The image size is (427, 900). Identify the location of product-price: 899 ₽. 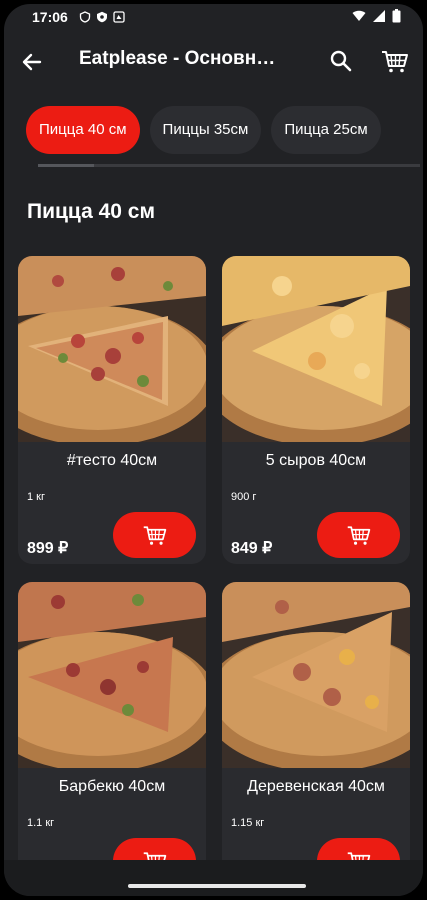
(48, 548).